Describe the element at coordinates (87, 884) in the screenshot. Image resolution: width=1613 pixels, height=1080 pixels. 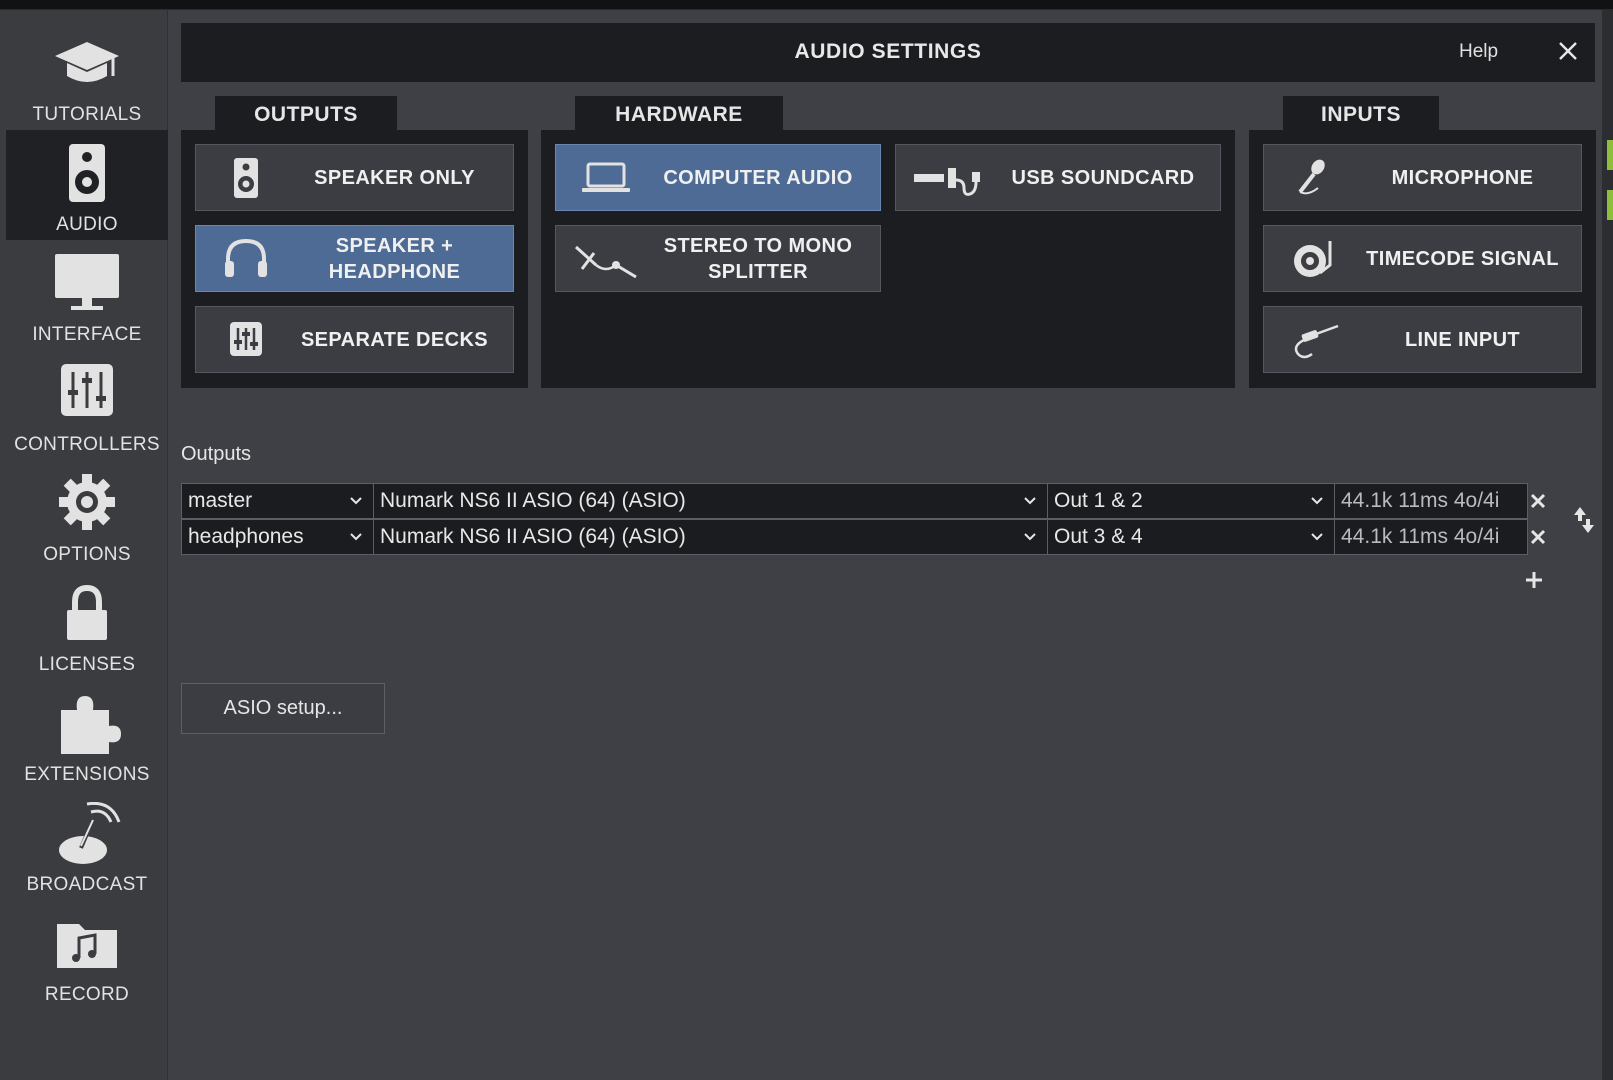
I see `sidebar-item-label: BROADCAST` at that location.